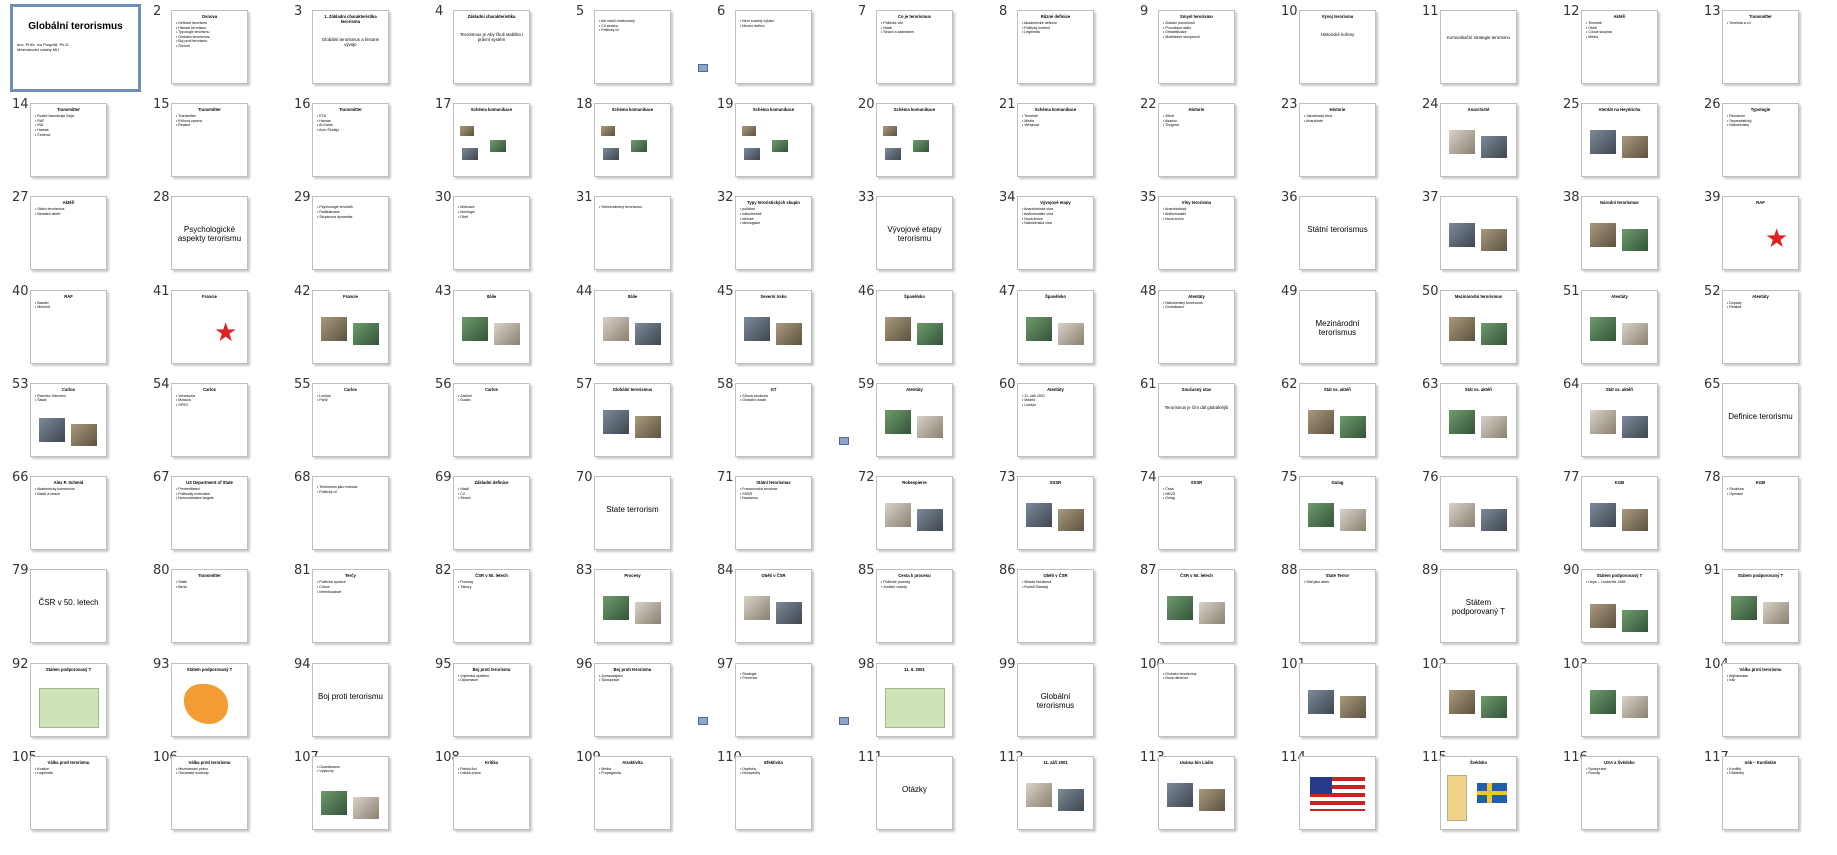 The height and width of the screenshot is (855, 1837). Describe the element at coordinates (773, 326) in the screenshot. I see `slide-thumbnail: Severní Irsko` at that location.